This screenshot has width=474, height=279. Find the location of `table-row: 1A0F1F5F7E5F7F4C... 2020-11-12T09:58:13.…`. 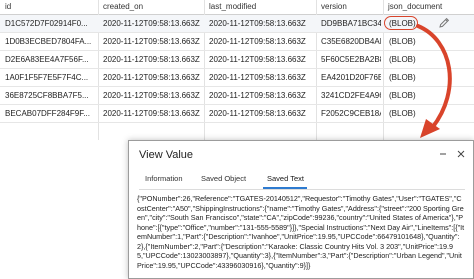

table-row: 1A0F1F5F7E5F7F4C... 2020-11-12T09:58:13.… is located at coordinates (237, 78).